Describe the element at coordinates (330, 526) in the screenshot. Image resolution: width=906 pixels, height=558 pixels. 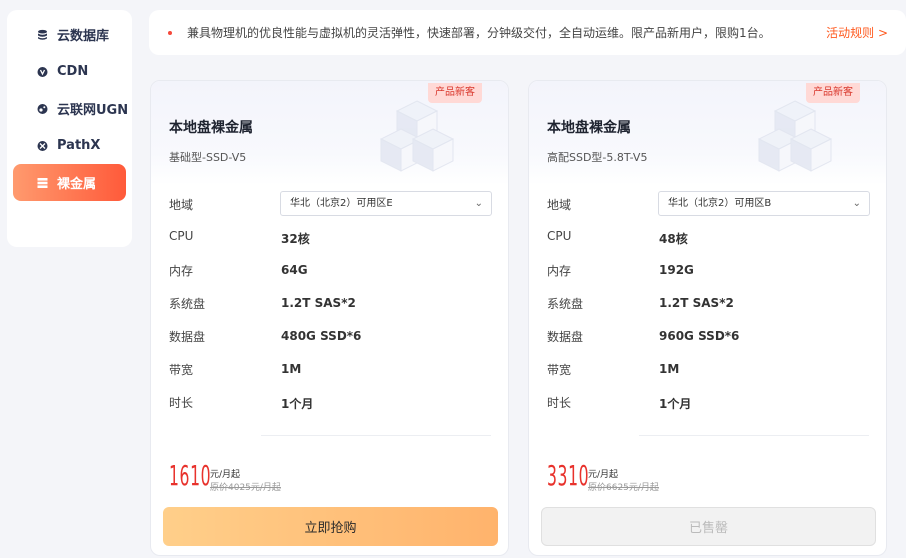
I see `buy-now-button: 立即抢购` at that location.